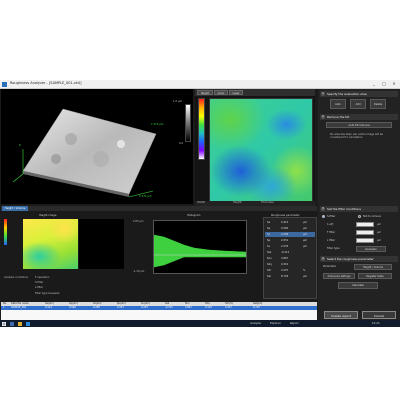 This screenshot has width=400, height=400. I want to click on param-row: Sal 8.745 µm, so click(290, 276).